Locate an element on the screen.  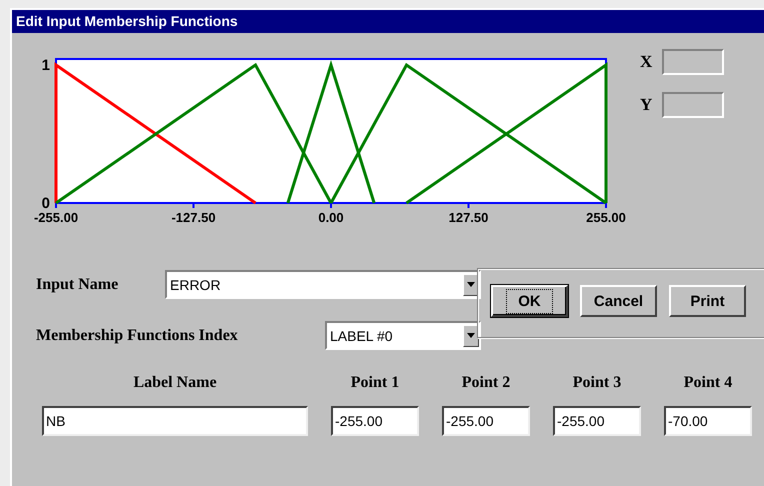
readout-label: X is located at coordinates (646, 62).